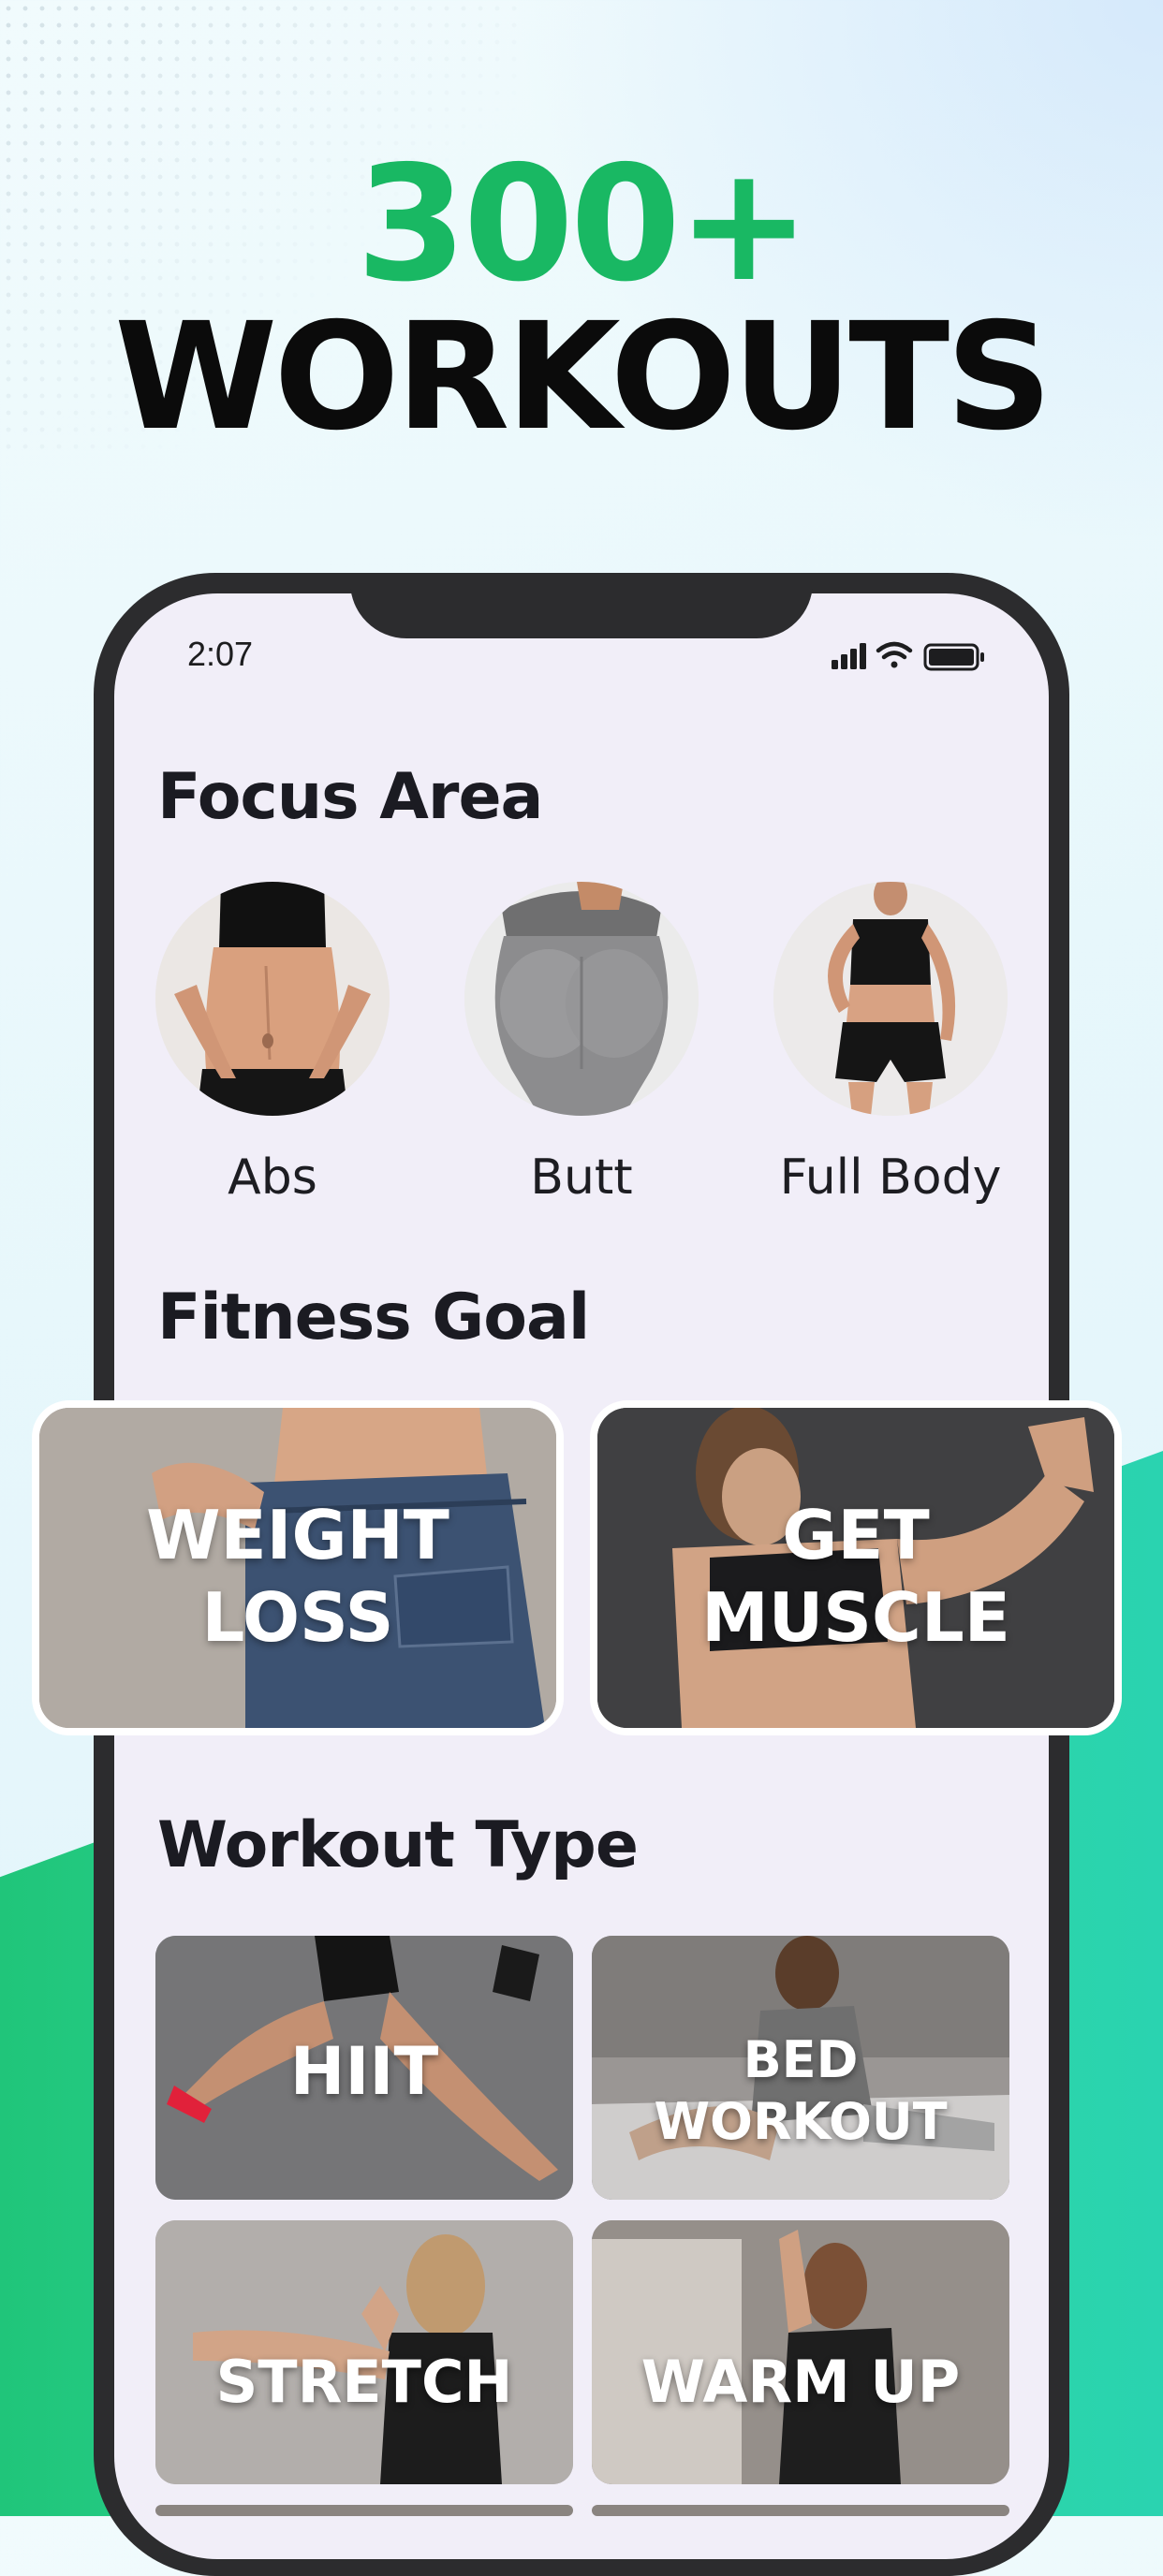 The height and width of the screenshot is (2576, 1163). Describe the element at coordinates (373, 1317) in the screenshot. I see `fitness-goal-title: Fitness Goal` at that location.